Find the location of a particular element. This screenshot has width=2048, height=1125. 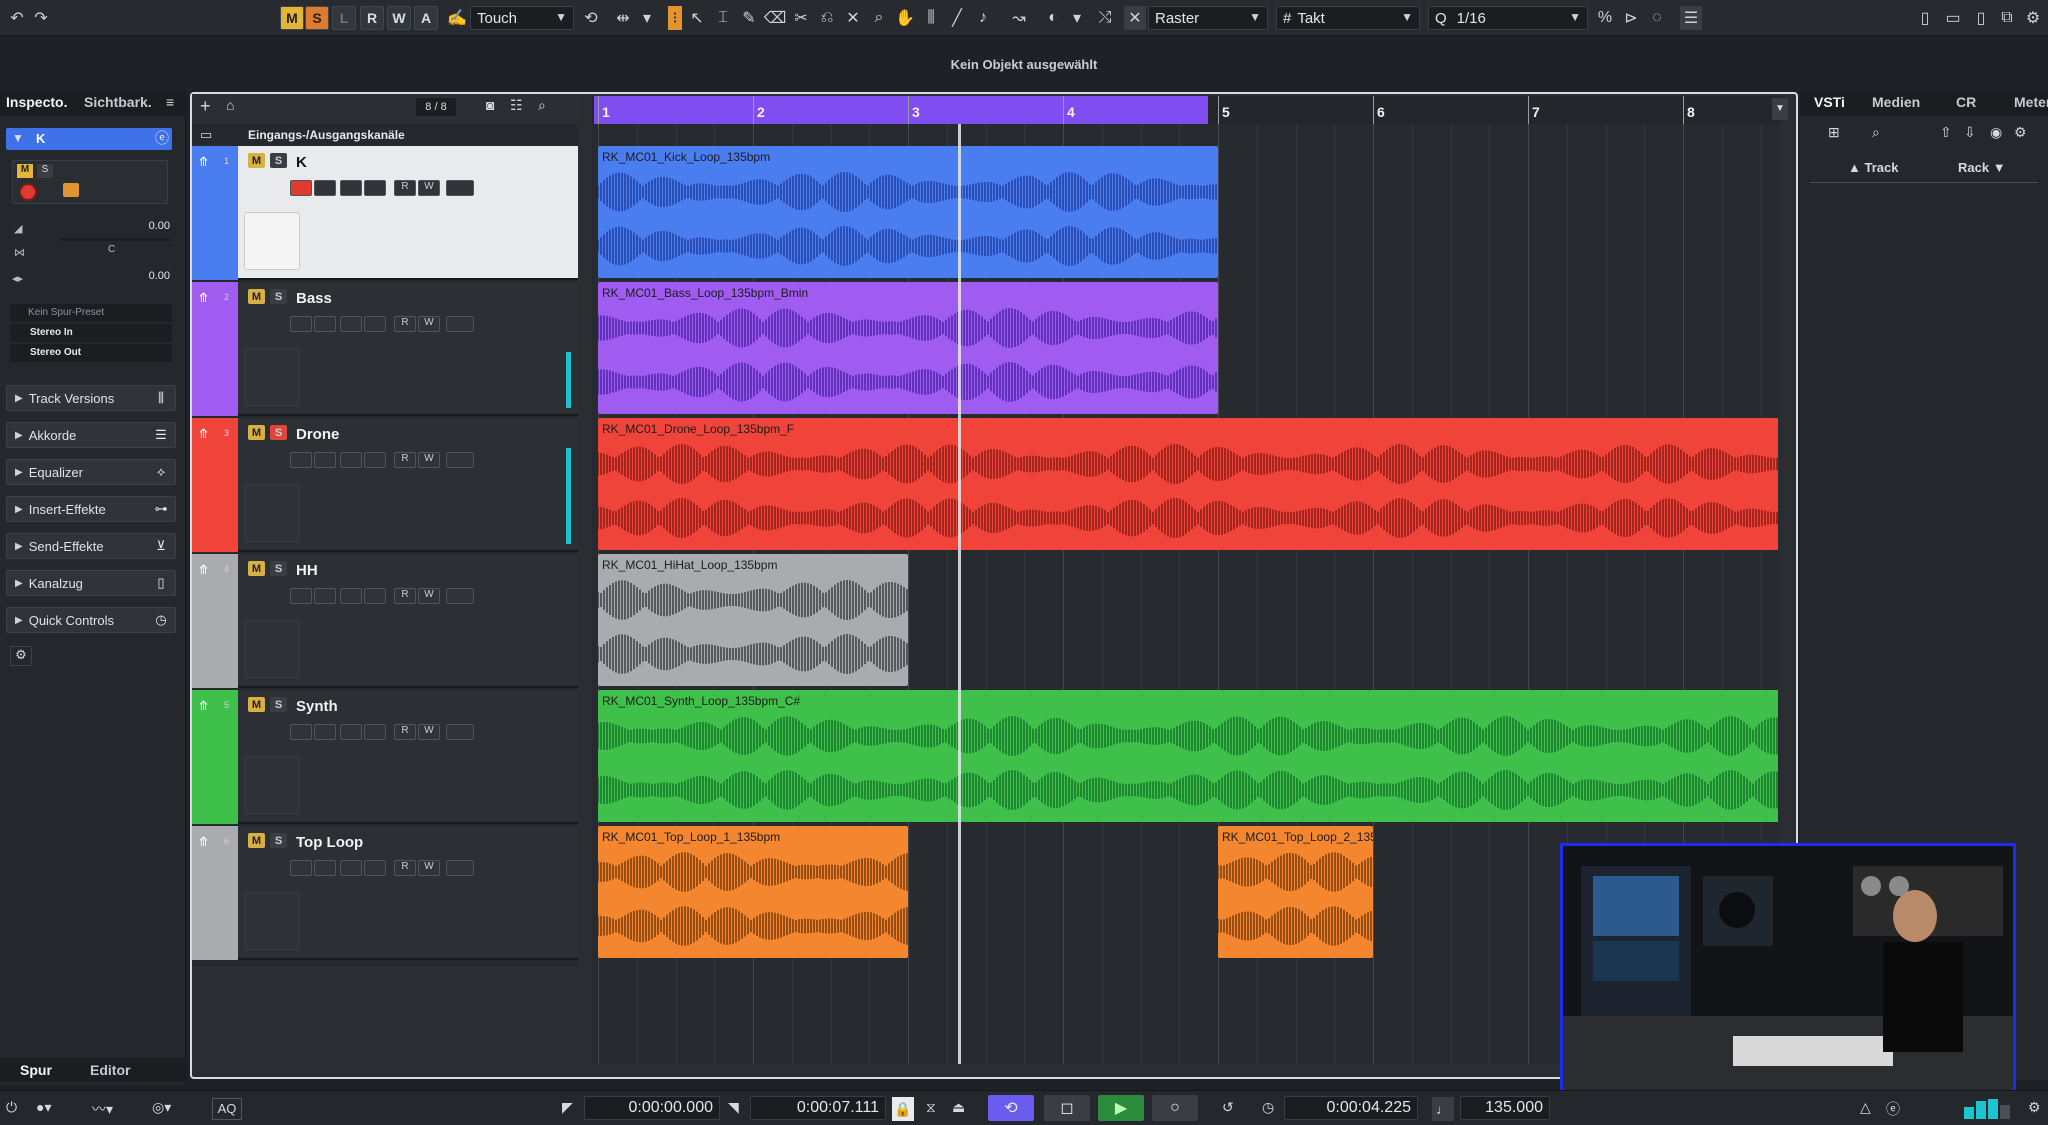

track-row: ⤊ 6 M S Top Loop R W is located at coordinates (385, 893).